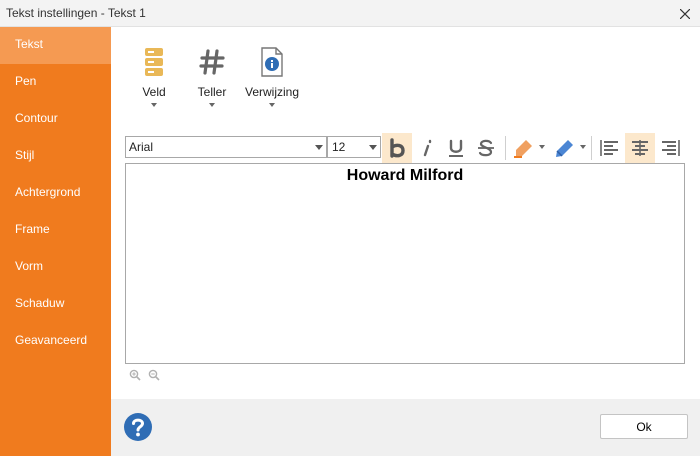 Image resolution: width=700 pixels, height=456 pixels. I want to click on pen-color-icon, so click(564, 148).